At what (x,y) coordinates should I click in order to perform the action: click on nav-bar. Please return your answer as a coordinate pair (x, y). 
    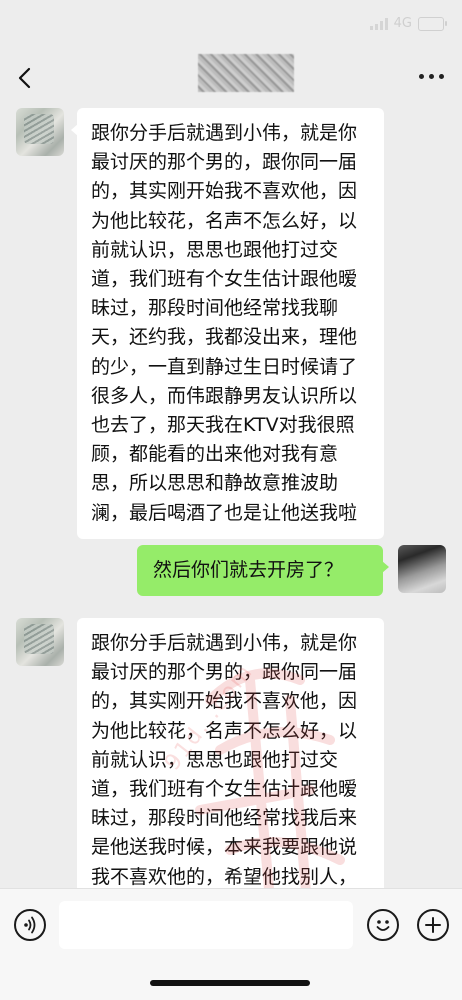
    Looking at the image, I should click on (231, 74).